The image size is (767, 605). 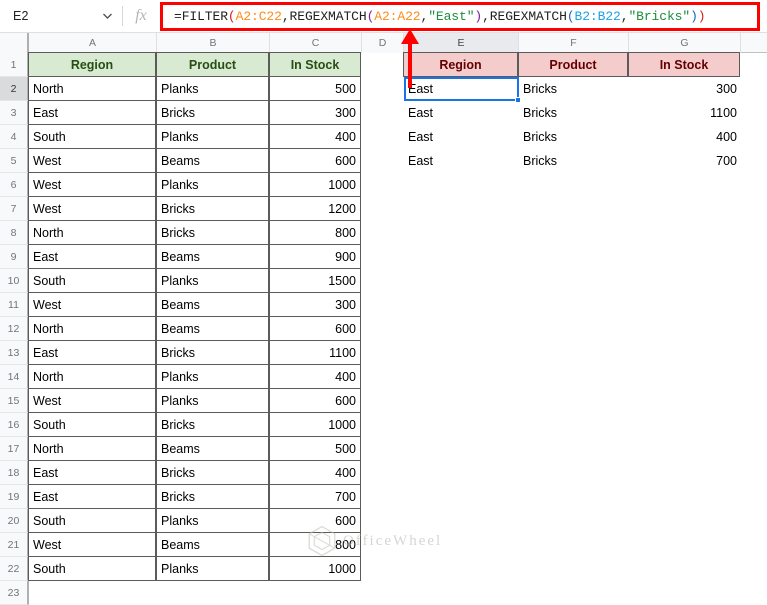 I want to click on row-header-16: 16, so click(x=14, y=425).